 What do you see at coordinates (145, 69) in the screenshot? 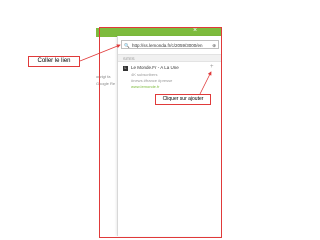
I see `annotation-arrows` at bounding box center [145, 69].